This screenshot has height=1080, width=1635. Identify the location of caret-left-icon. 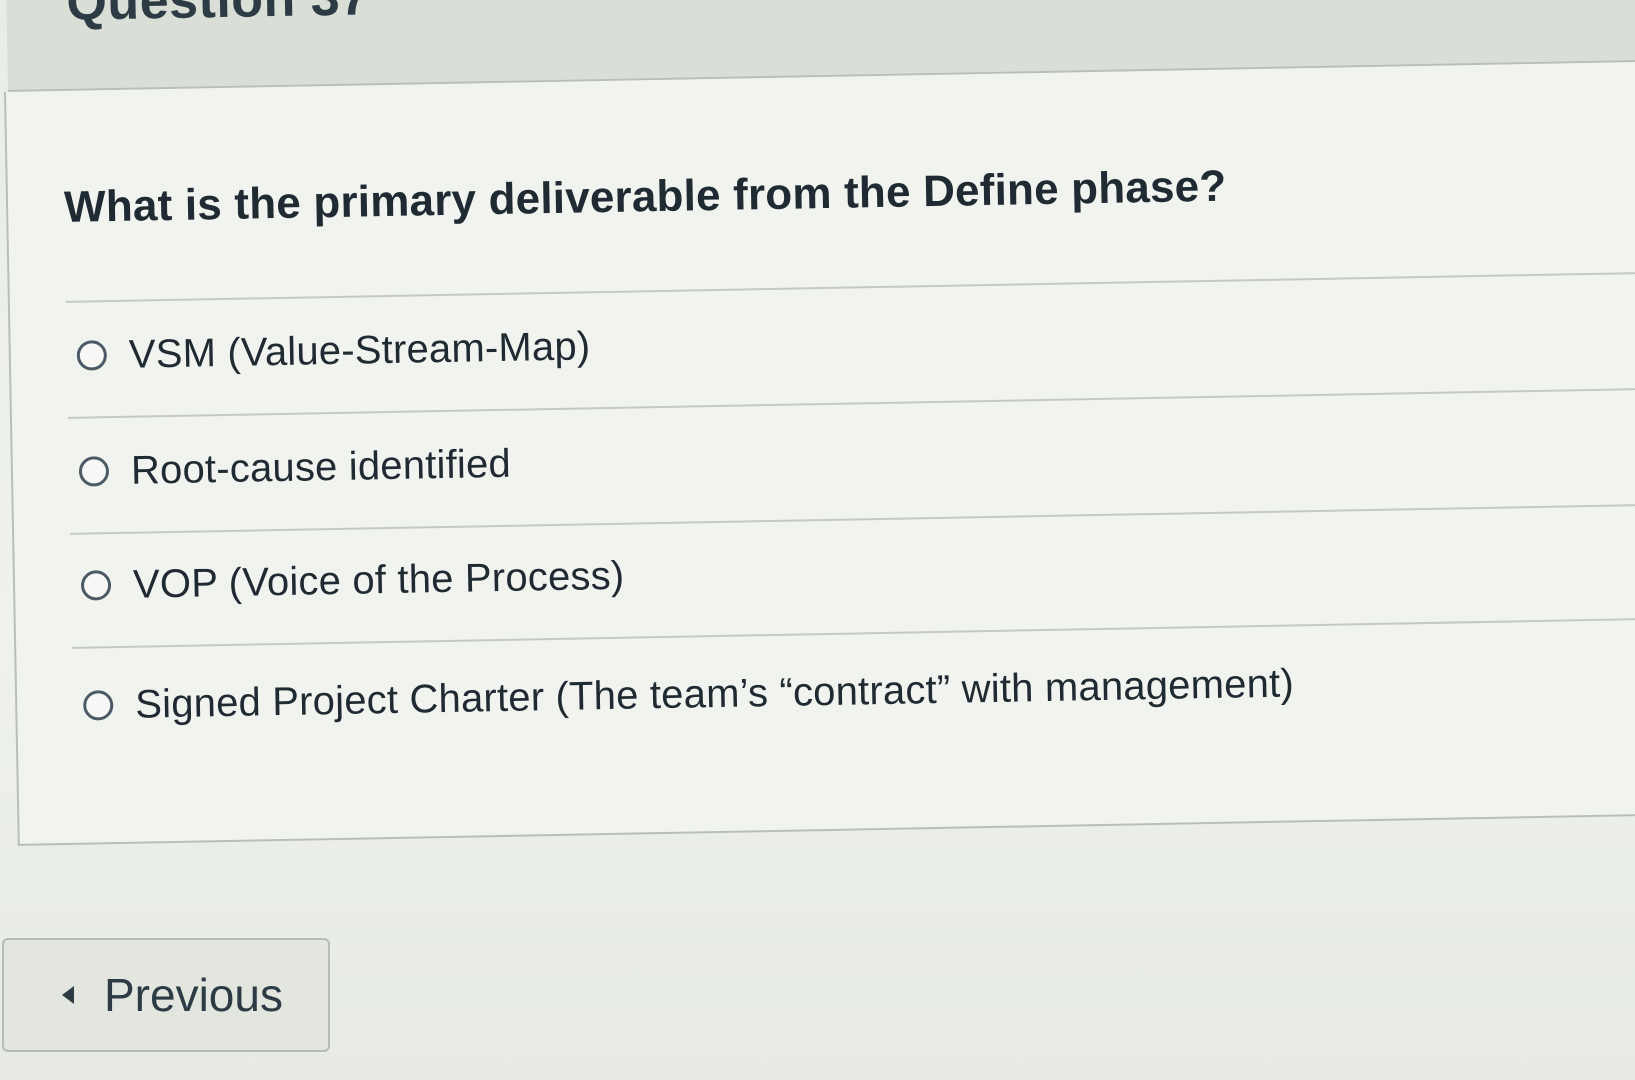
(68, 995).